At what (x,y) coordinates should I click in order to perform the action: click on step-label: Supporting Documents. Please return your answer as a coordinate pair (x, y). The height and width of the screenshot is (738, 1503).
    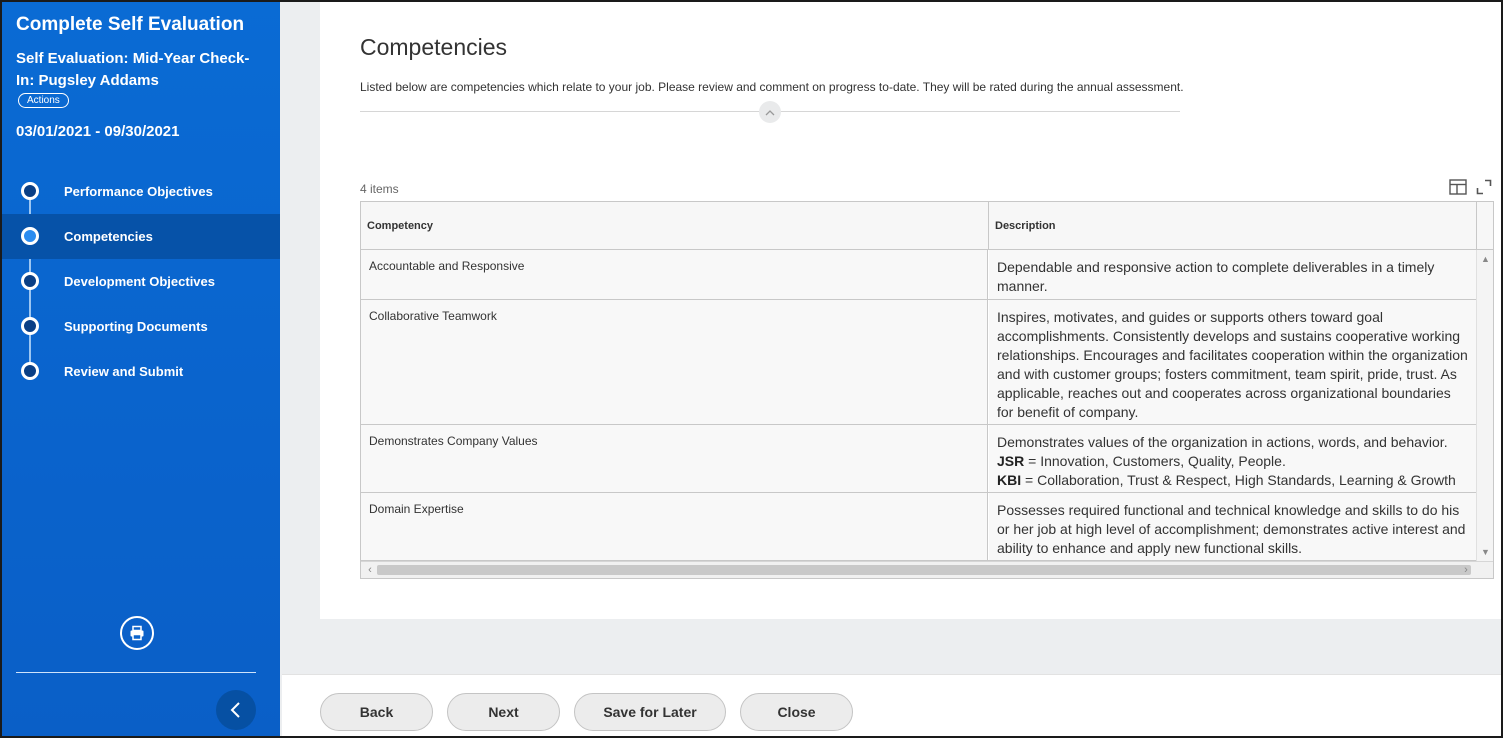
    Looking at the image, I should click on (136, 326).